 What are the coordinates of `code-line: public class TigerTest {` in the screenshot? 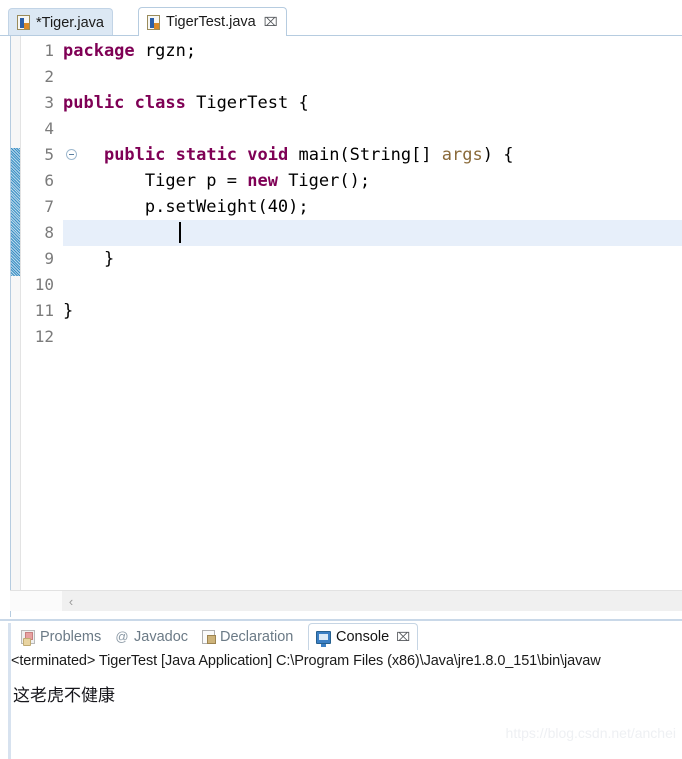 It's located at (372, 103).